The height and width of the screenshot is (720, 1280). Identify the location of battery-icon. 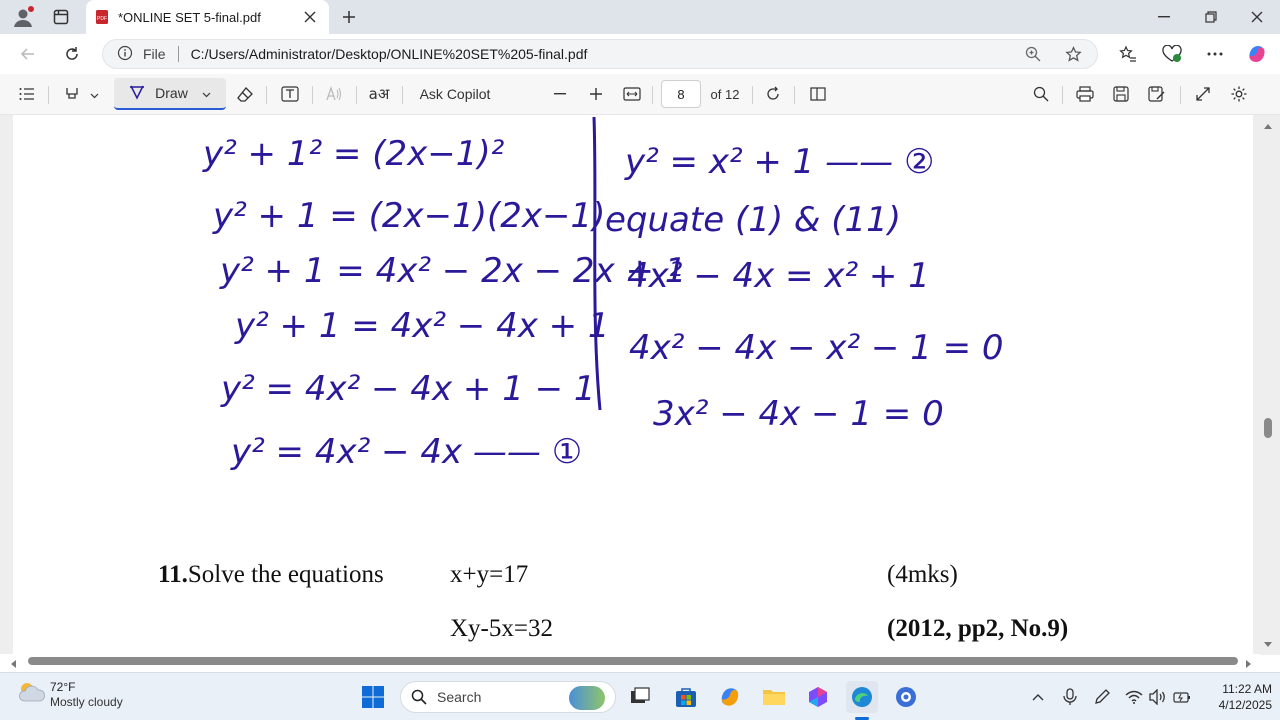
(1182, 697).